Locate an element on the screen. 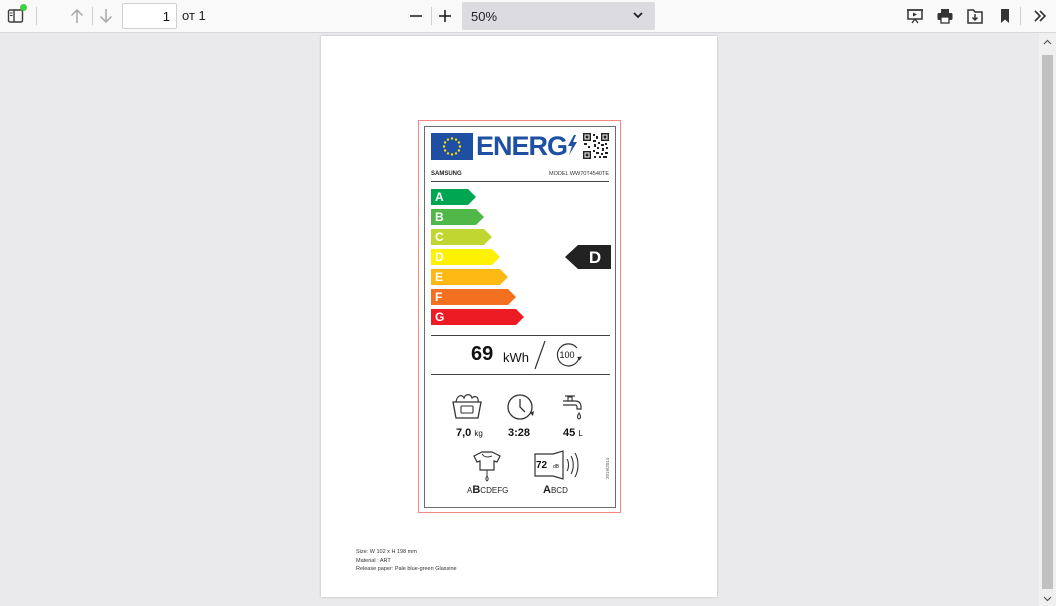 The height and width of the screenshot is (606, 1056). capacity-value: 7,0 kg is located at coordinates (469, 433).